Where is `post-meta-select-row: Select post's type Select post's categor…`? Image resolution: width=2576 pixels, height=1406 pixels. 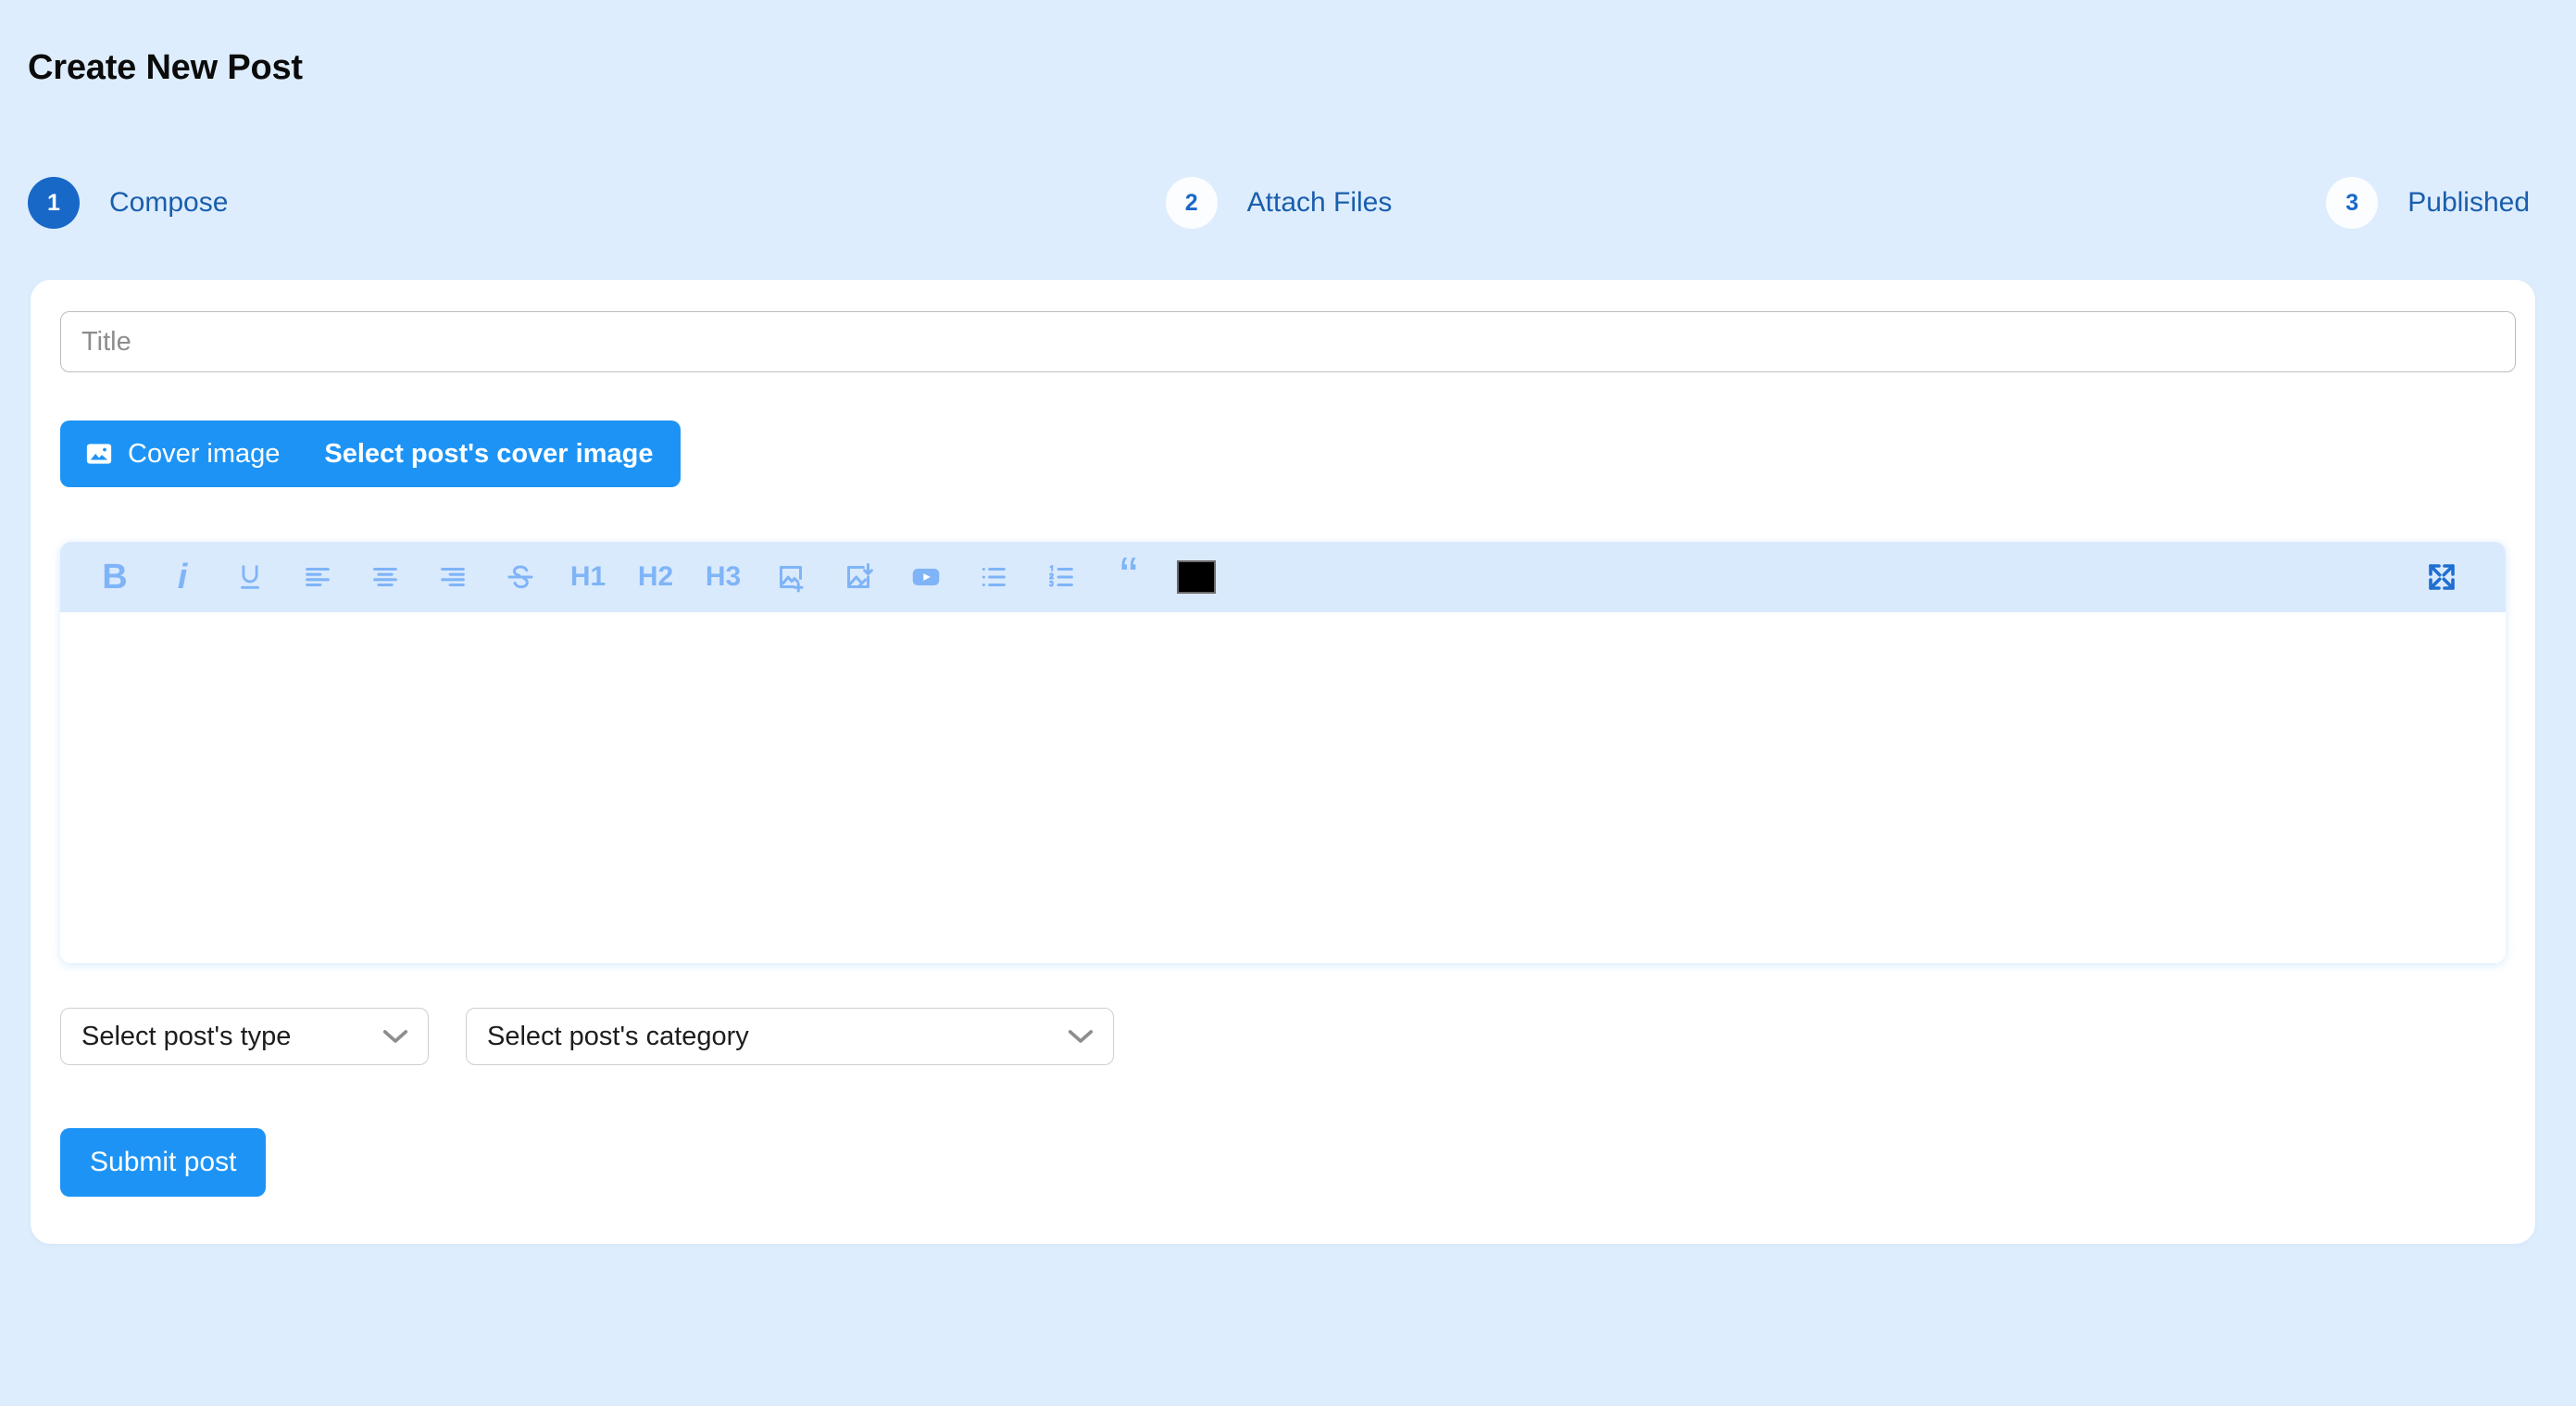
post-meta-select-row: Select post's type Select post's categor… is located at coordinates (587, 1036).